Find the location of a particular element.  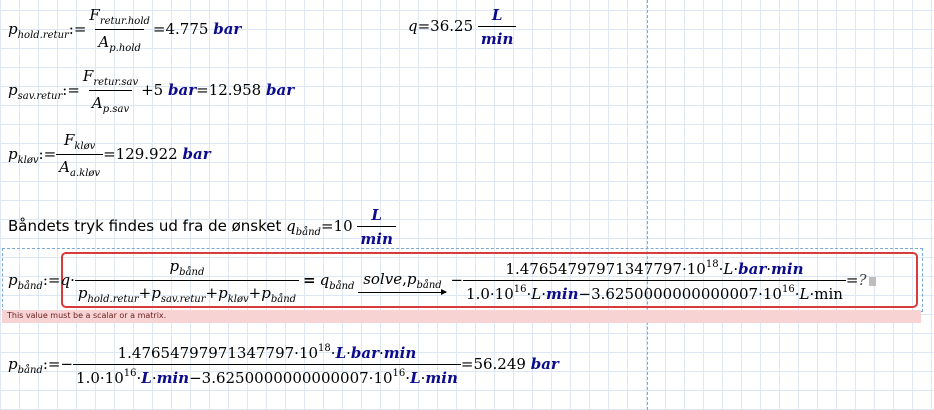

den-subscript: sav.retur is located at coordinates (183, 299).